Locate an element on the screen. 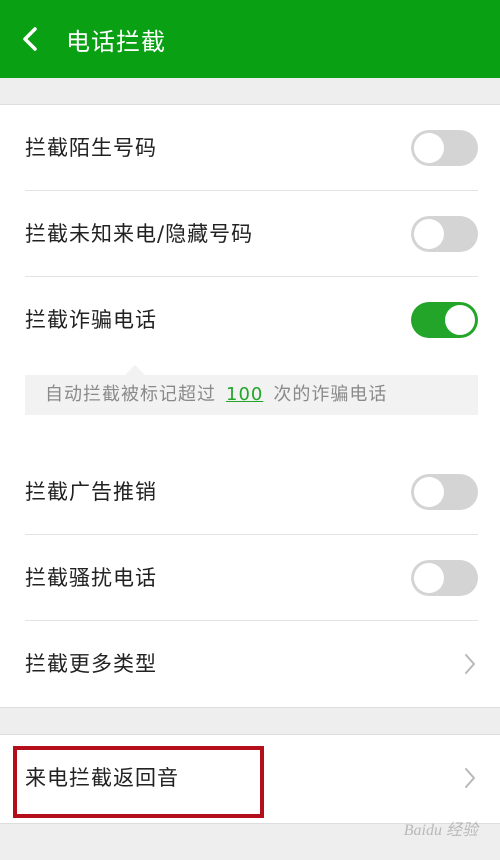  setting-block-ads: 拦截广告推销 is located at coordinates (250, 492).